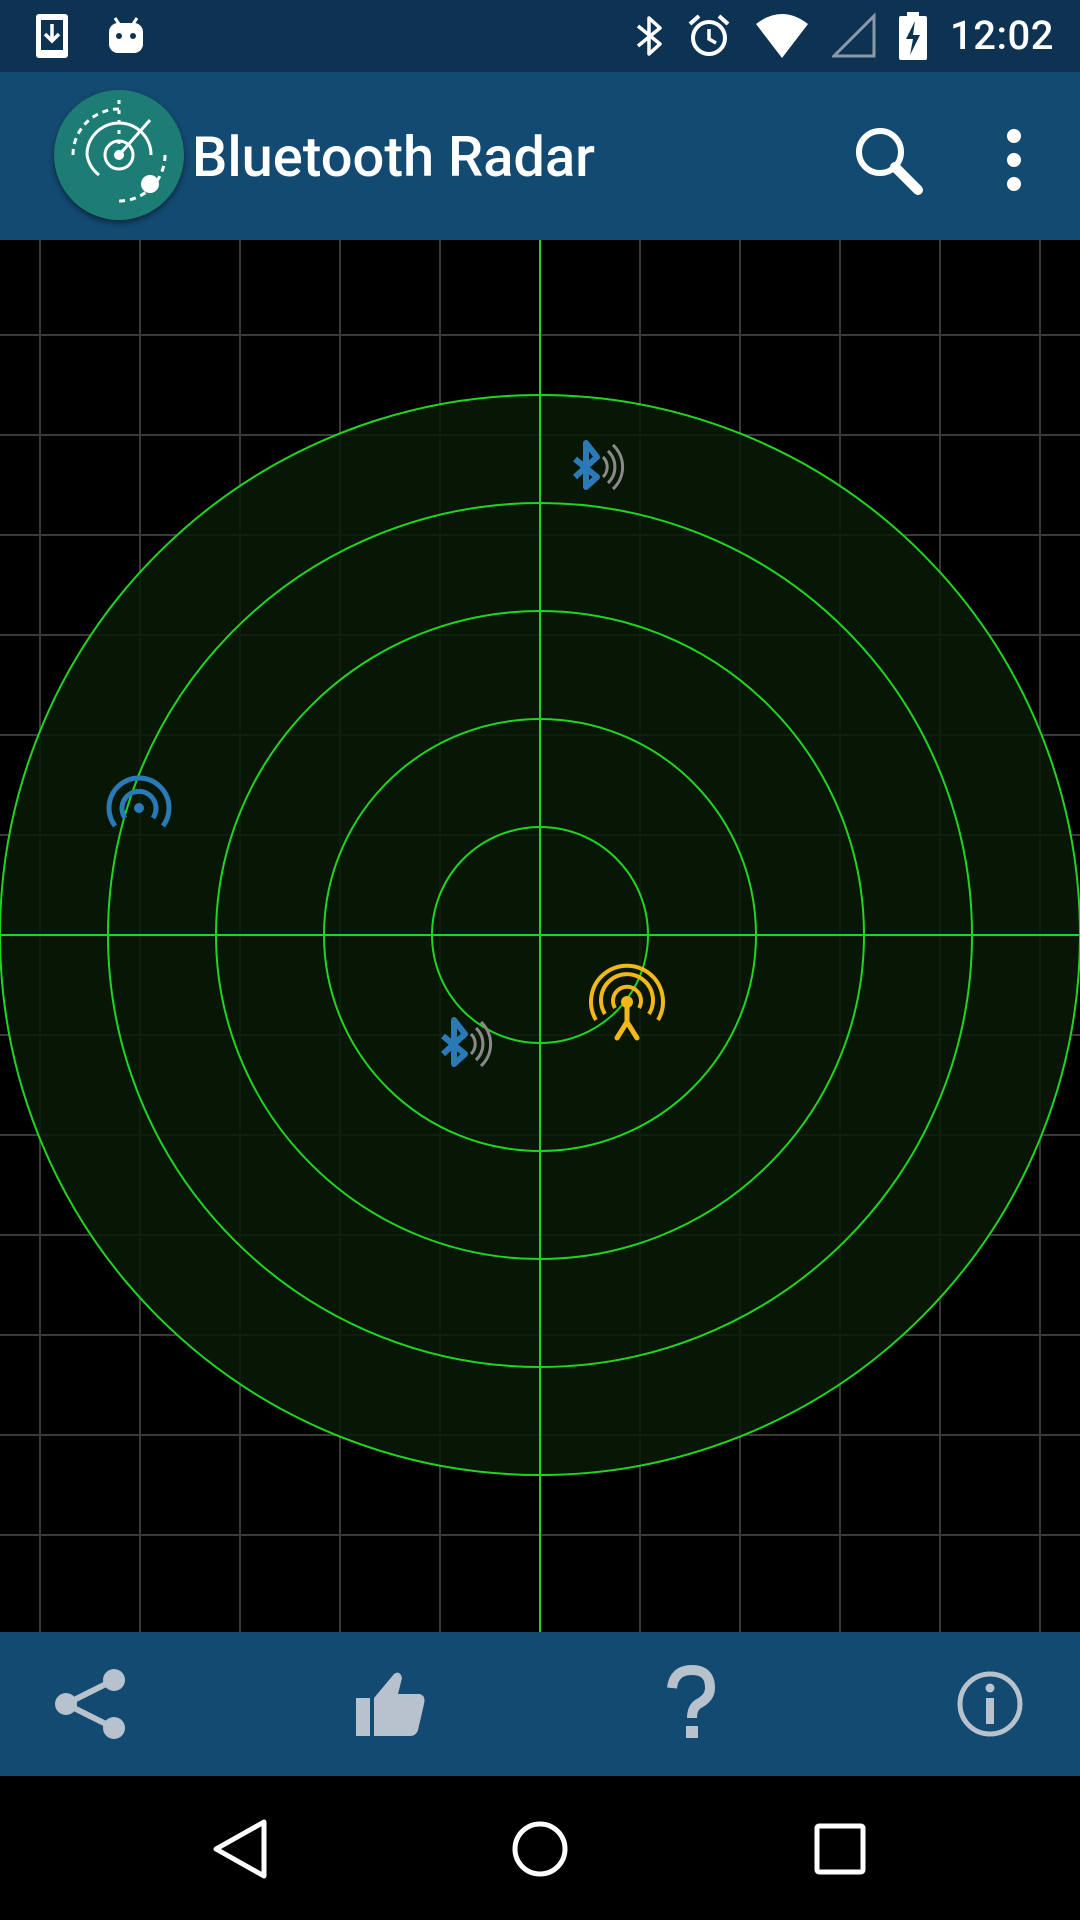  I want to click on app-logo-icon, so click(119, 155).